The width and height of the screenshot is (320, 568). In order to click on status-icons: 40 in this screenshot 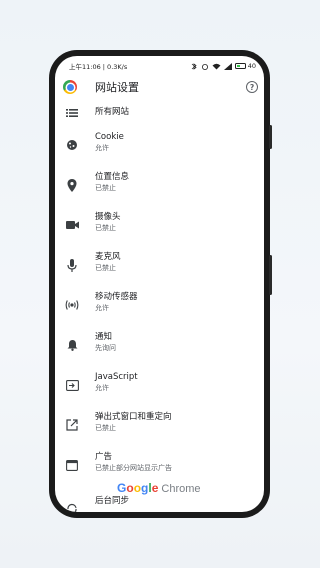, I will do `click(223, 66)`.